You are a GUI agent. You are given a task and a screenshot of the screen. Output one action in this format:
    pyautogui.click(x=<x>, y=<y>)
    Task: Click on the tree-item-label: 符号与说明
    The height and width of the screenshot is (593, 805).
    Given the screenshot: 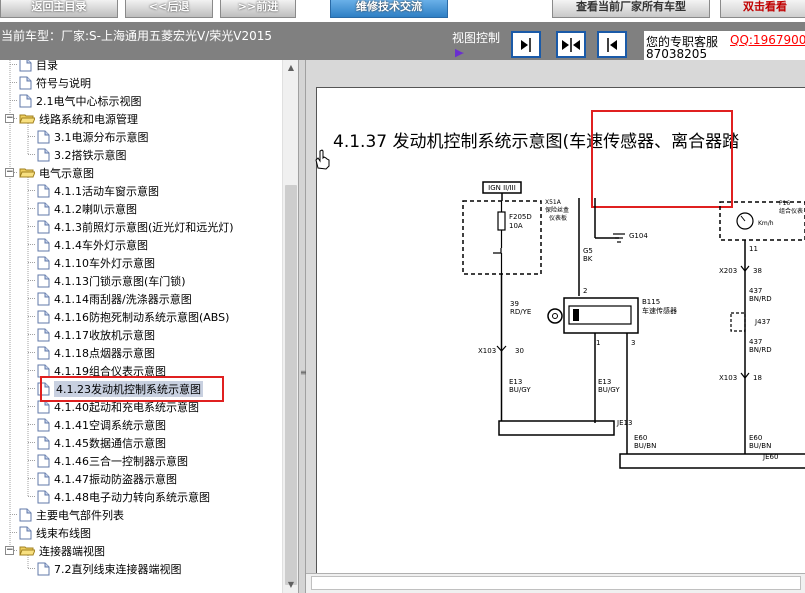 What is the action you would take?
    pyautogui.click(x=63, y=83)
    